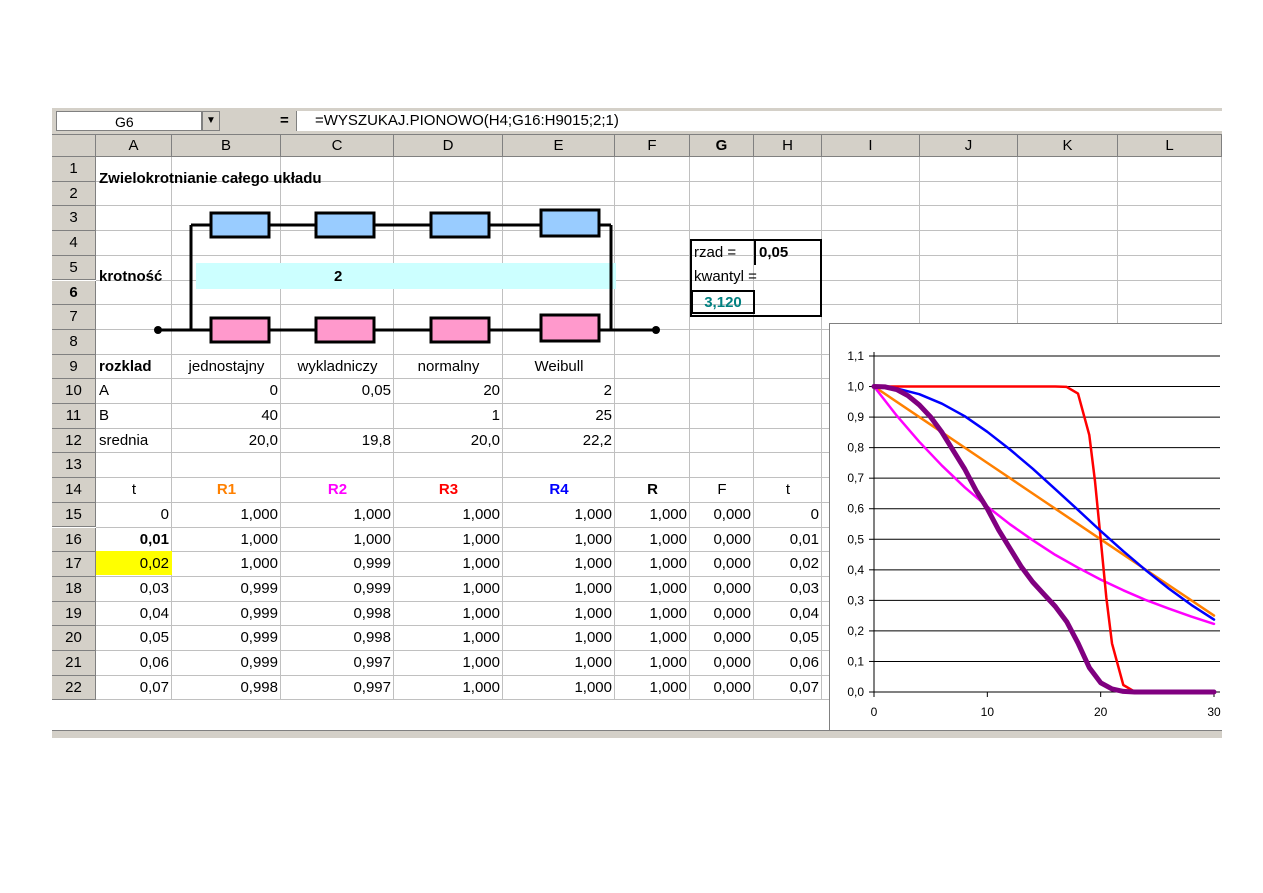 The image size is (1263, 893). Describe the element at coordinates (74, 663) in the screenshot. I see `row-header-21: 21` at that location.